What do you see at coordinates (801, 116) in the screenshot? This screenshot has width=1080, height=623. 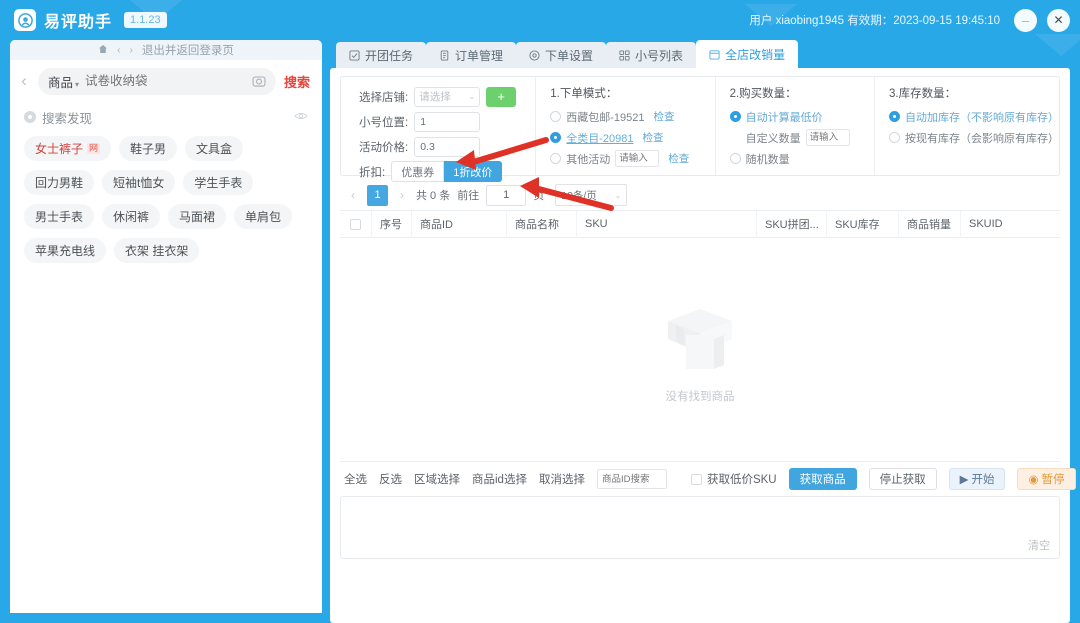 I see `buy-qty-option-0: 自动计算最低价` at bounding box center [801, 116].